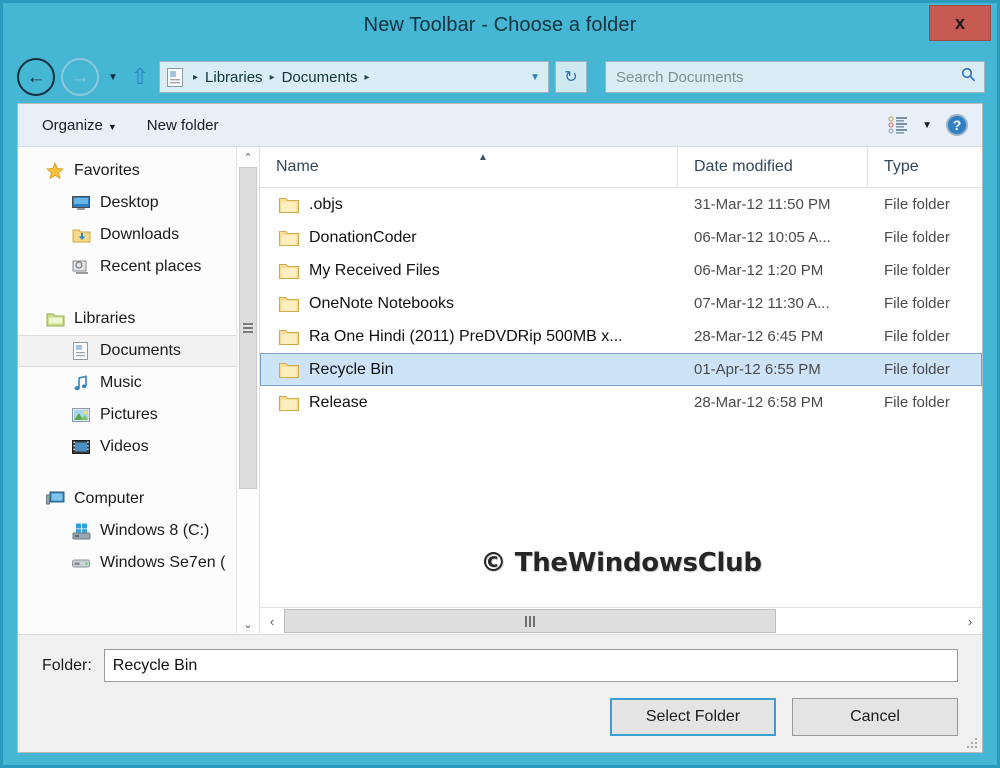 This screenshot has width=1000, height=768. Describe the element at coordinates (621, 204) in the screenshot. I see `table-row: .objs 31-Mar-12 11:50 PM File folder` at that location.